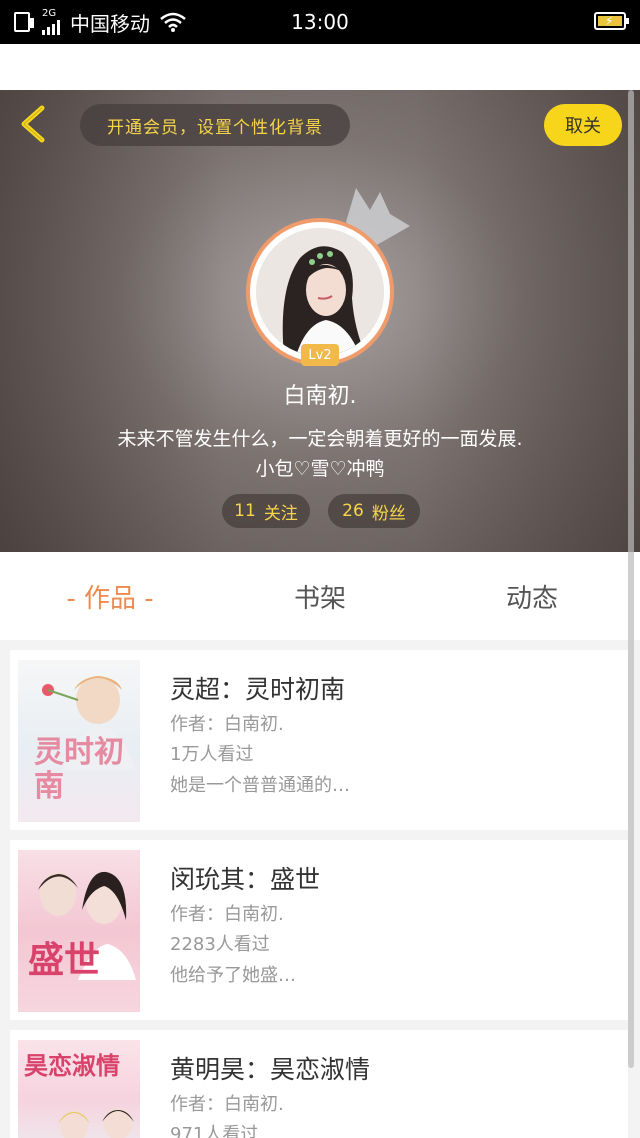 The height and width of the screenshot is (1138, 640). I want to click on tab-works: - 作品 -, so click(110, 596).